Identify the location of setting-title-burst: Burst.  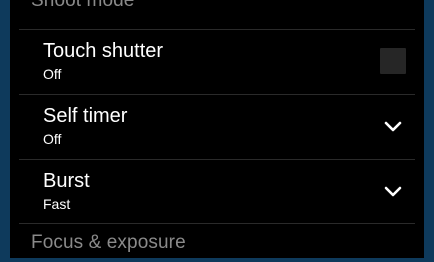
(66, 181).